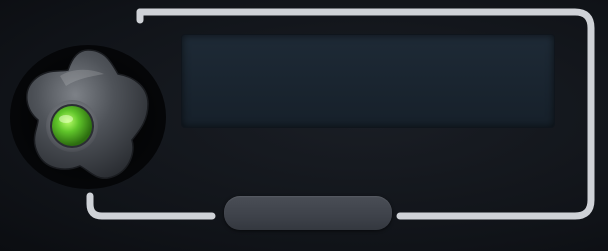  What do you see at coordinates (308, 213) in the screenshot?
I see `slider-handle` at bounding box center [308, 213].